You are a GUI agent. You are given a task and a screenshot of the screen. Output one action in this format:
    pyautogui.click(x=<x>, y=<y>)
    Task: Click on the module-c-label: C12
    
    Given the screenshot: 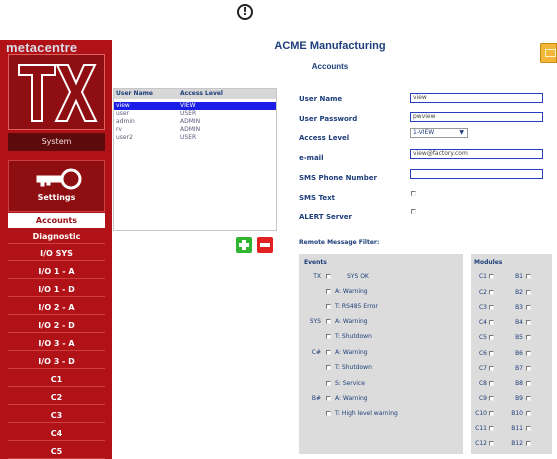 What is the action you would take?
    pyautogui.click(x=481, y=443)
    